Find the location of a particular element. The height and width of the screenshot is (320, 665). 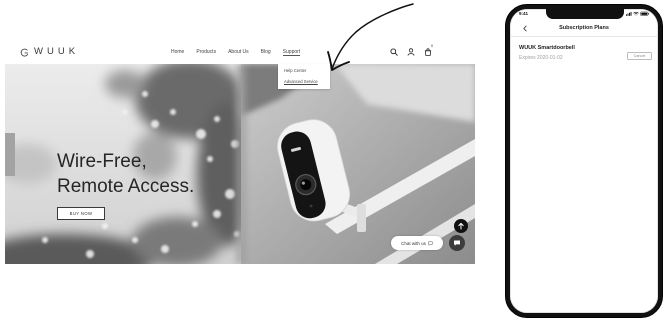

cart-icon is located at coordinates (428, 52).